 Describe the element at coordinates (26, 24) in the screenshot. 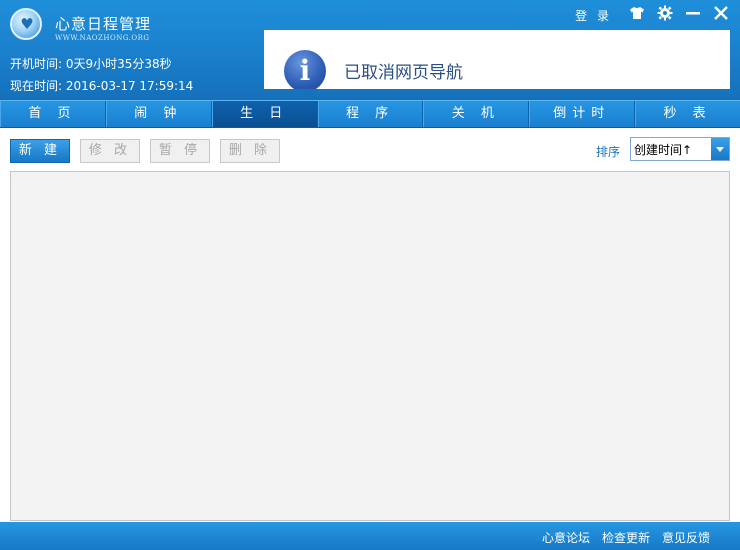

I see `heart-logo-icon: ♥` at that location.